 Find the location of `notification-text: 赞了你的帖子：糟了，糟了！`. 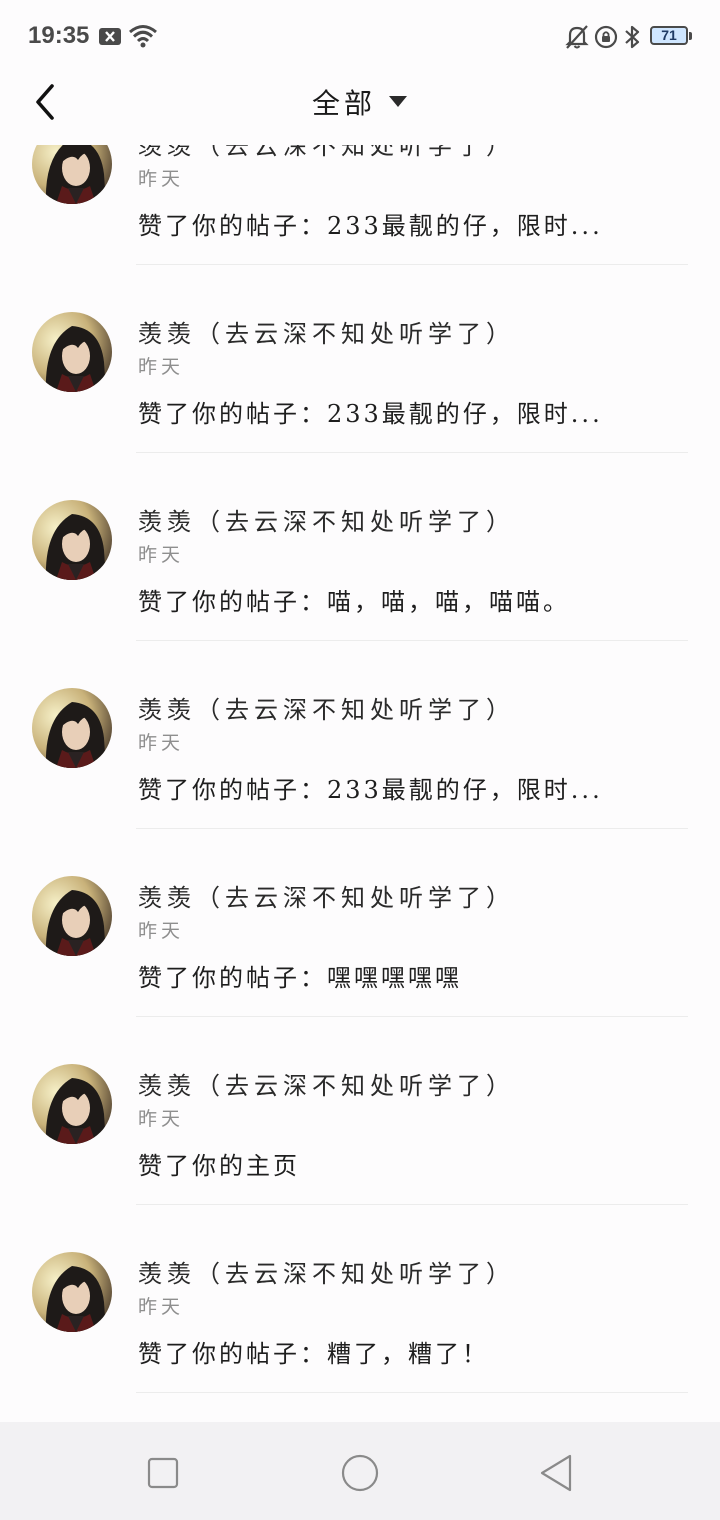

notification-text: 赞了你的帖子：糟了，糟了！ is located at coordinates (313, 1351).